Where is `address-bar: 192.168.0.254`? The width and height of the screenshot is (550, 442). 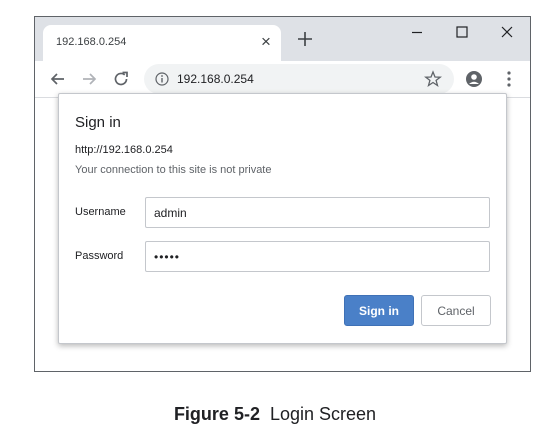 address-bar: 192.168.0.254 is located at coordinates (299, 79).